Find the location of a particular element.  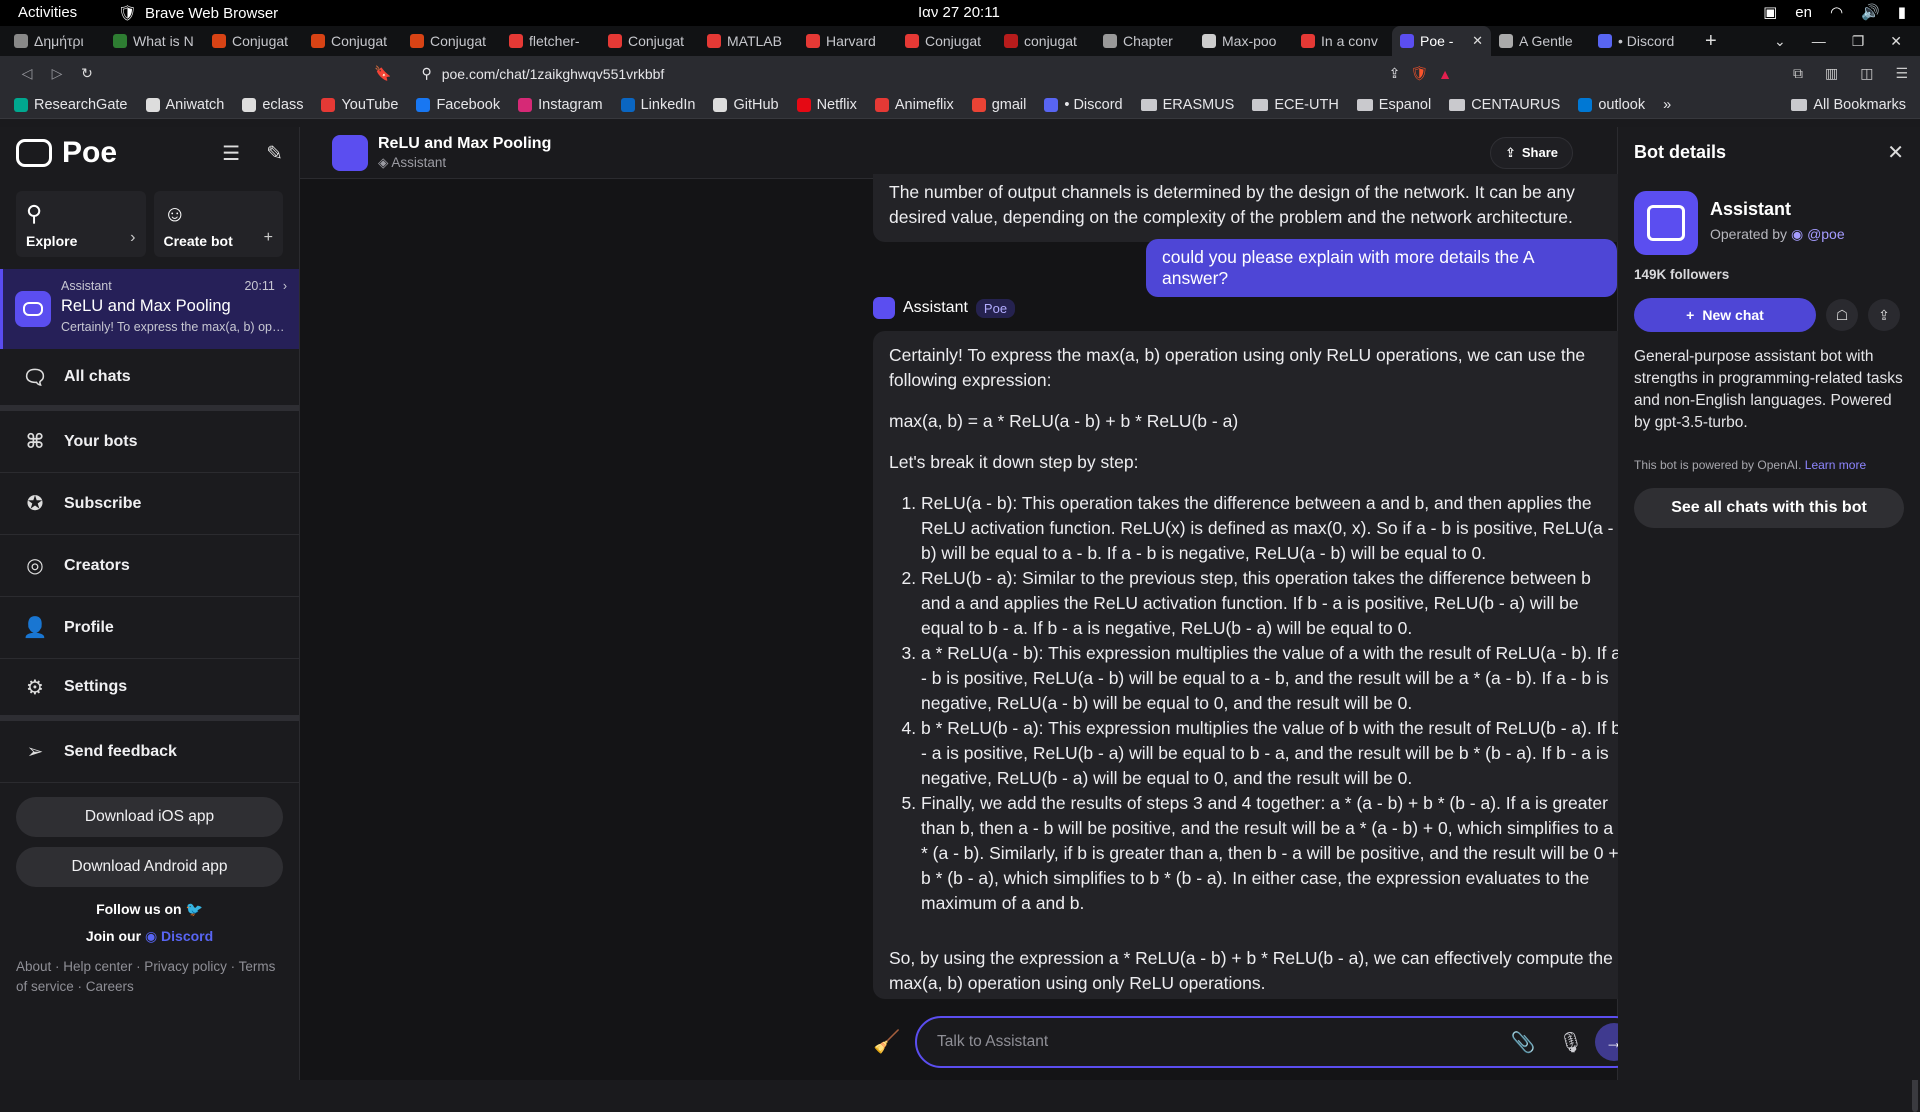

tab-12: Max-poo is located at coordinates (1243, 41).